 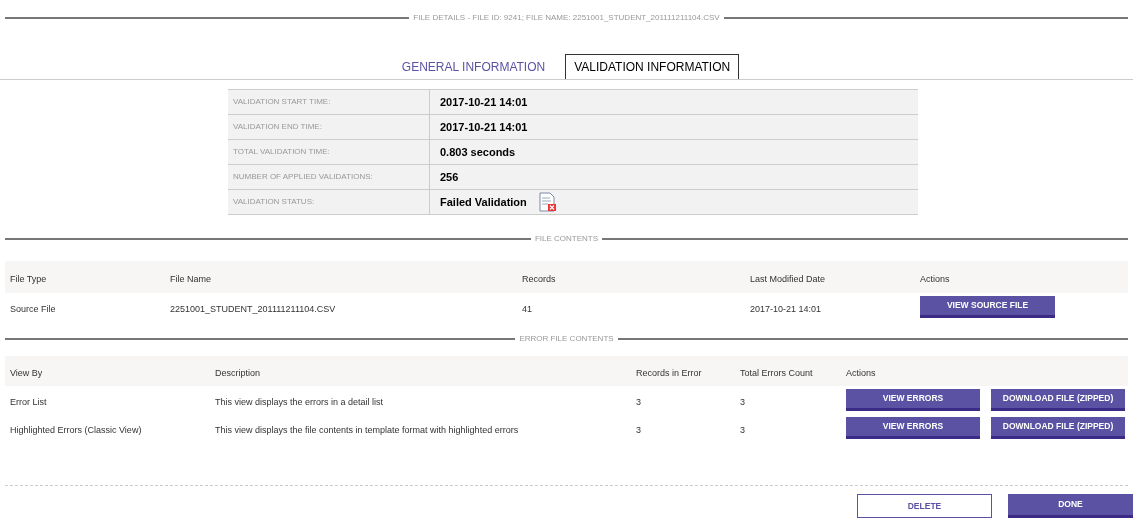 What do you see at coordinates (282, 102) in the screenshot?
I see `field-label: VALIDATION START TIME:` at bounding box center [282, 102].